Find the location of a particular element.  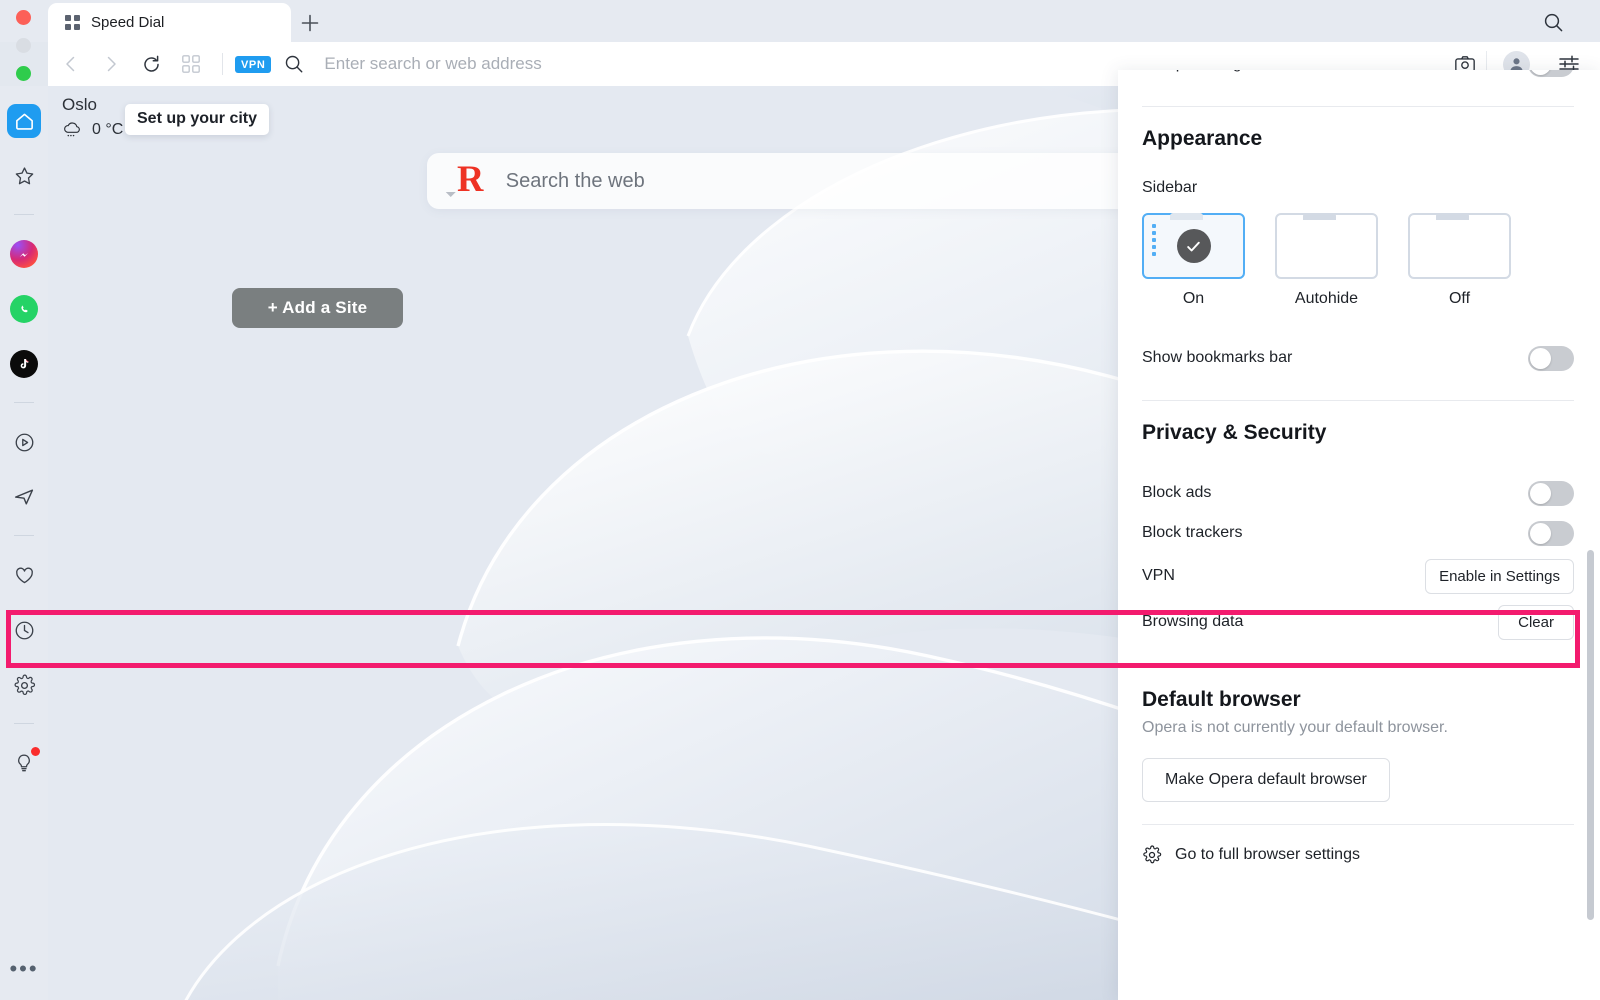

yandex-icon: Я is located at coordinates (465, 179).